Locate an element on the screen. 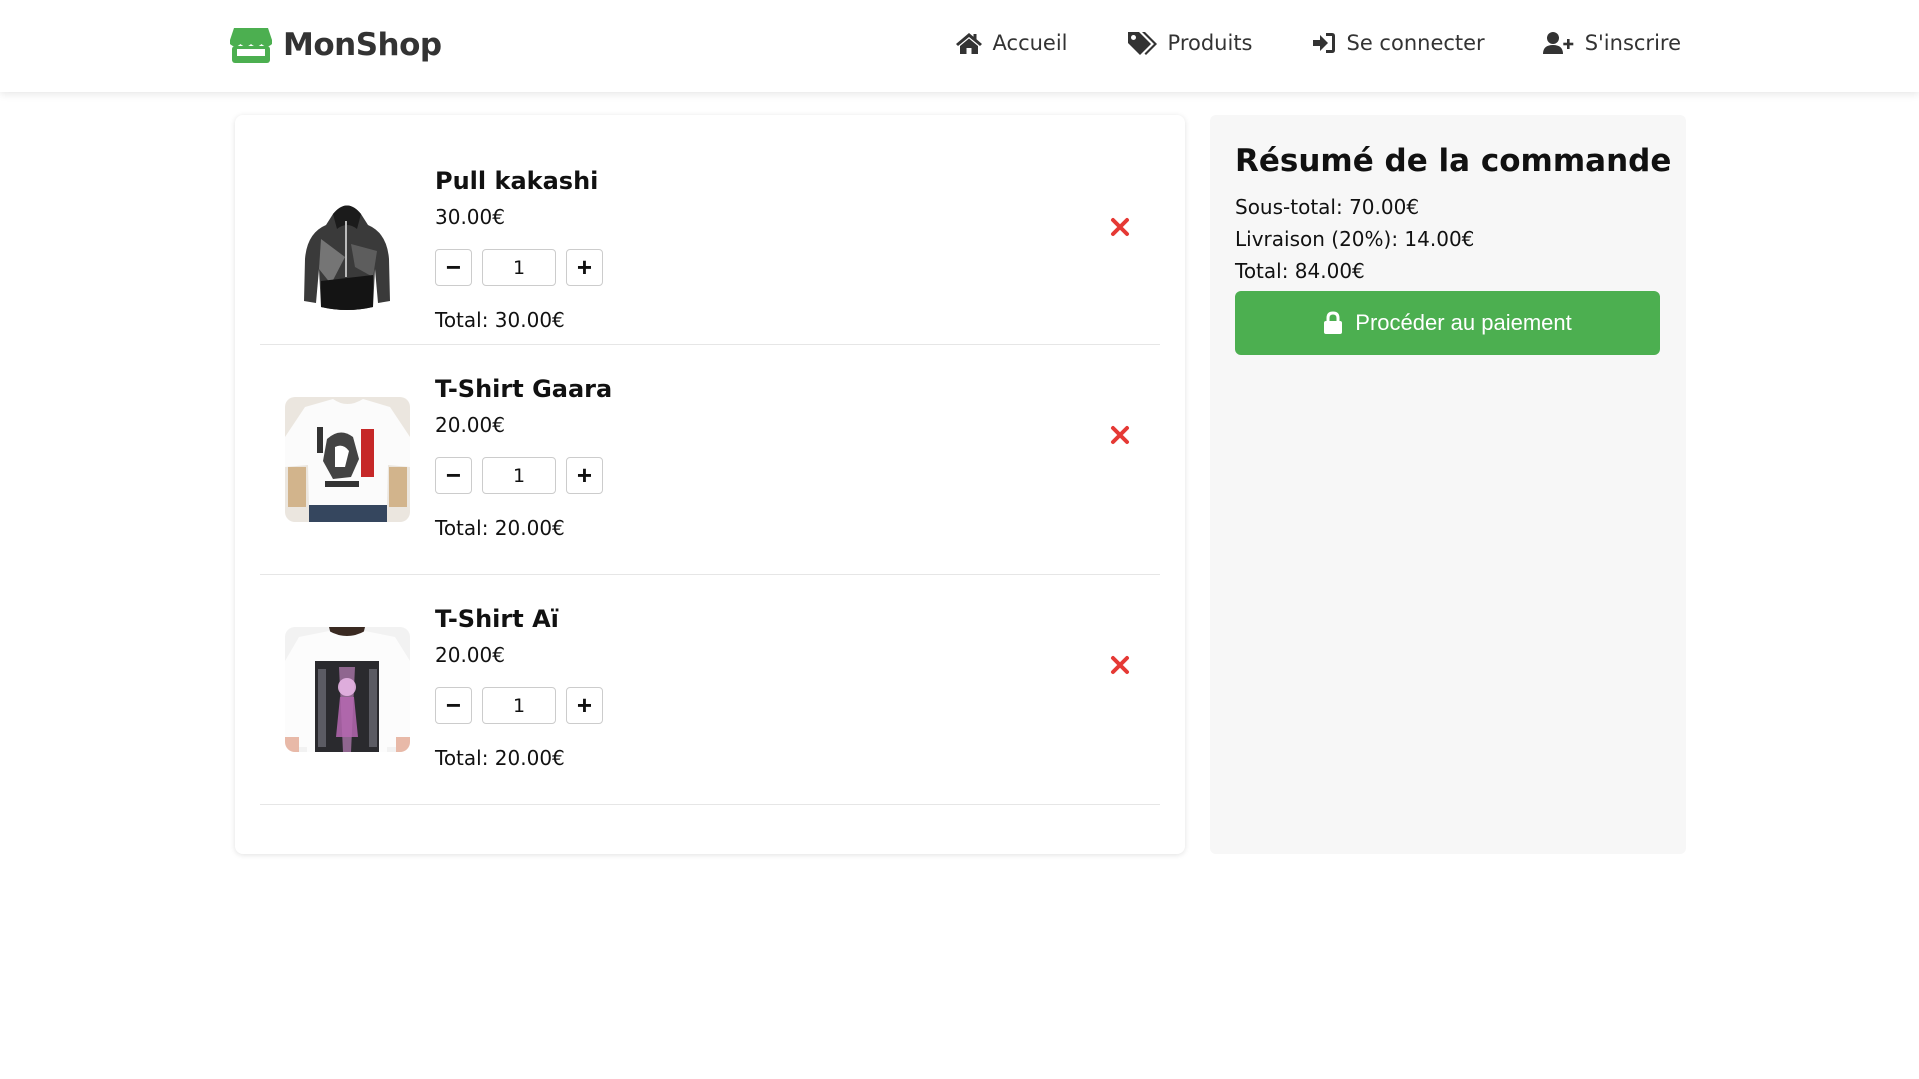 The width and height of the screenshot is (1919, 1079). item-total: Total: 30.00€ is located at coordinates (500, 320).